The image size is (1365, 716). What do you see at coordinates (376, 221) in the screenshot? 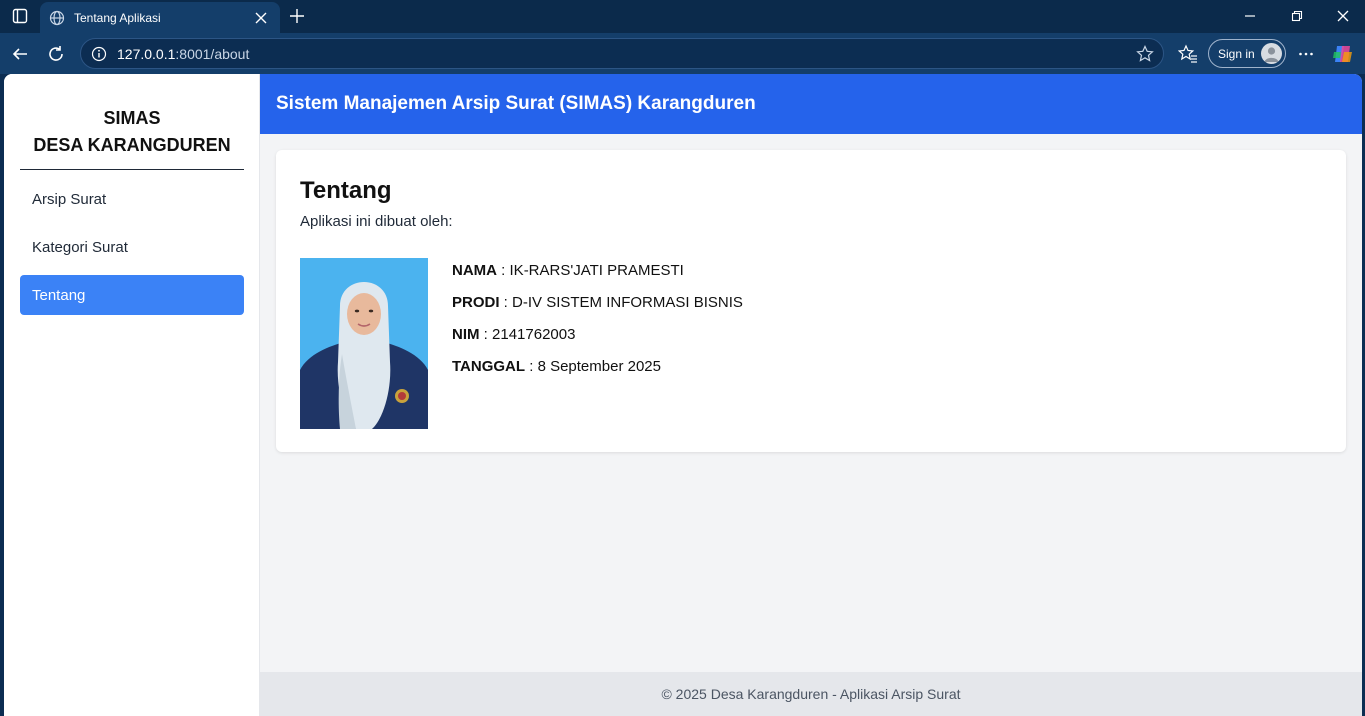
I see `about-subtitle: Aplikasi ini dibuat oleh:` at bounding box center [376, 221].